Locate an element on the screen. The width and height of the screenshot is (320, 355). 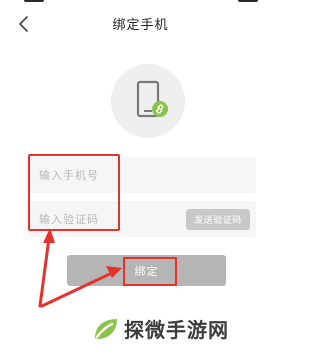
leaf-logo-icon is located at coordinates (106, 329).